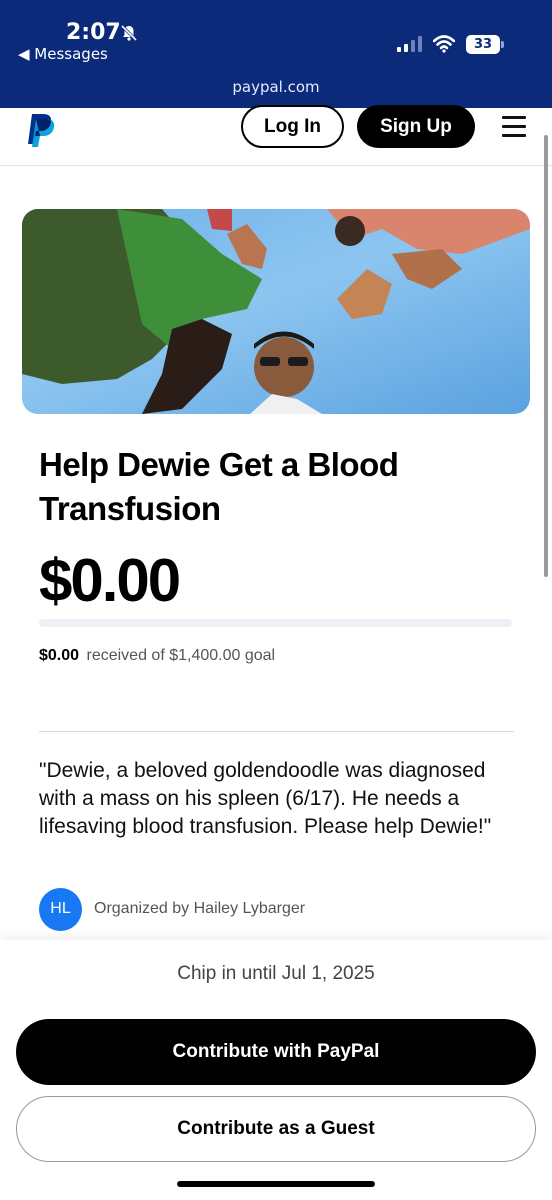  I want to click on signup-button: Sign Up, so click(416, 126).